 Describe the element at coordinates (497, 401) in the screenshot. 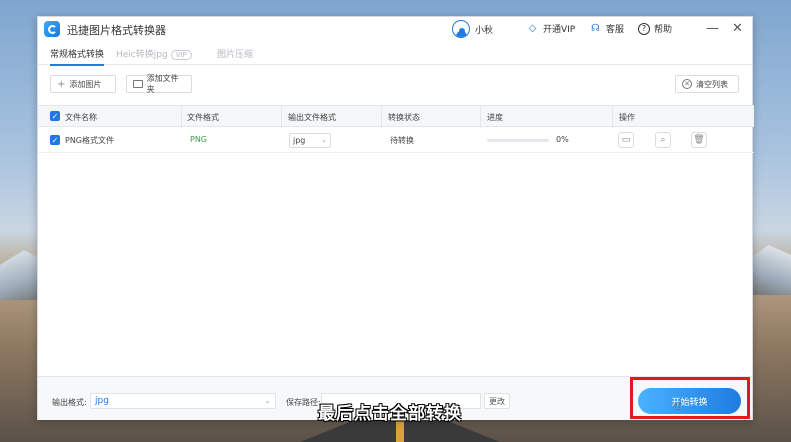

I see `change-path-button: 更改` at that location.